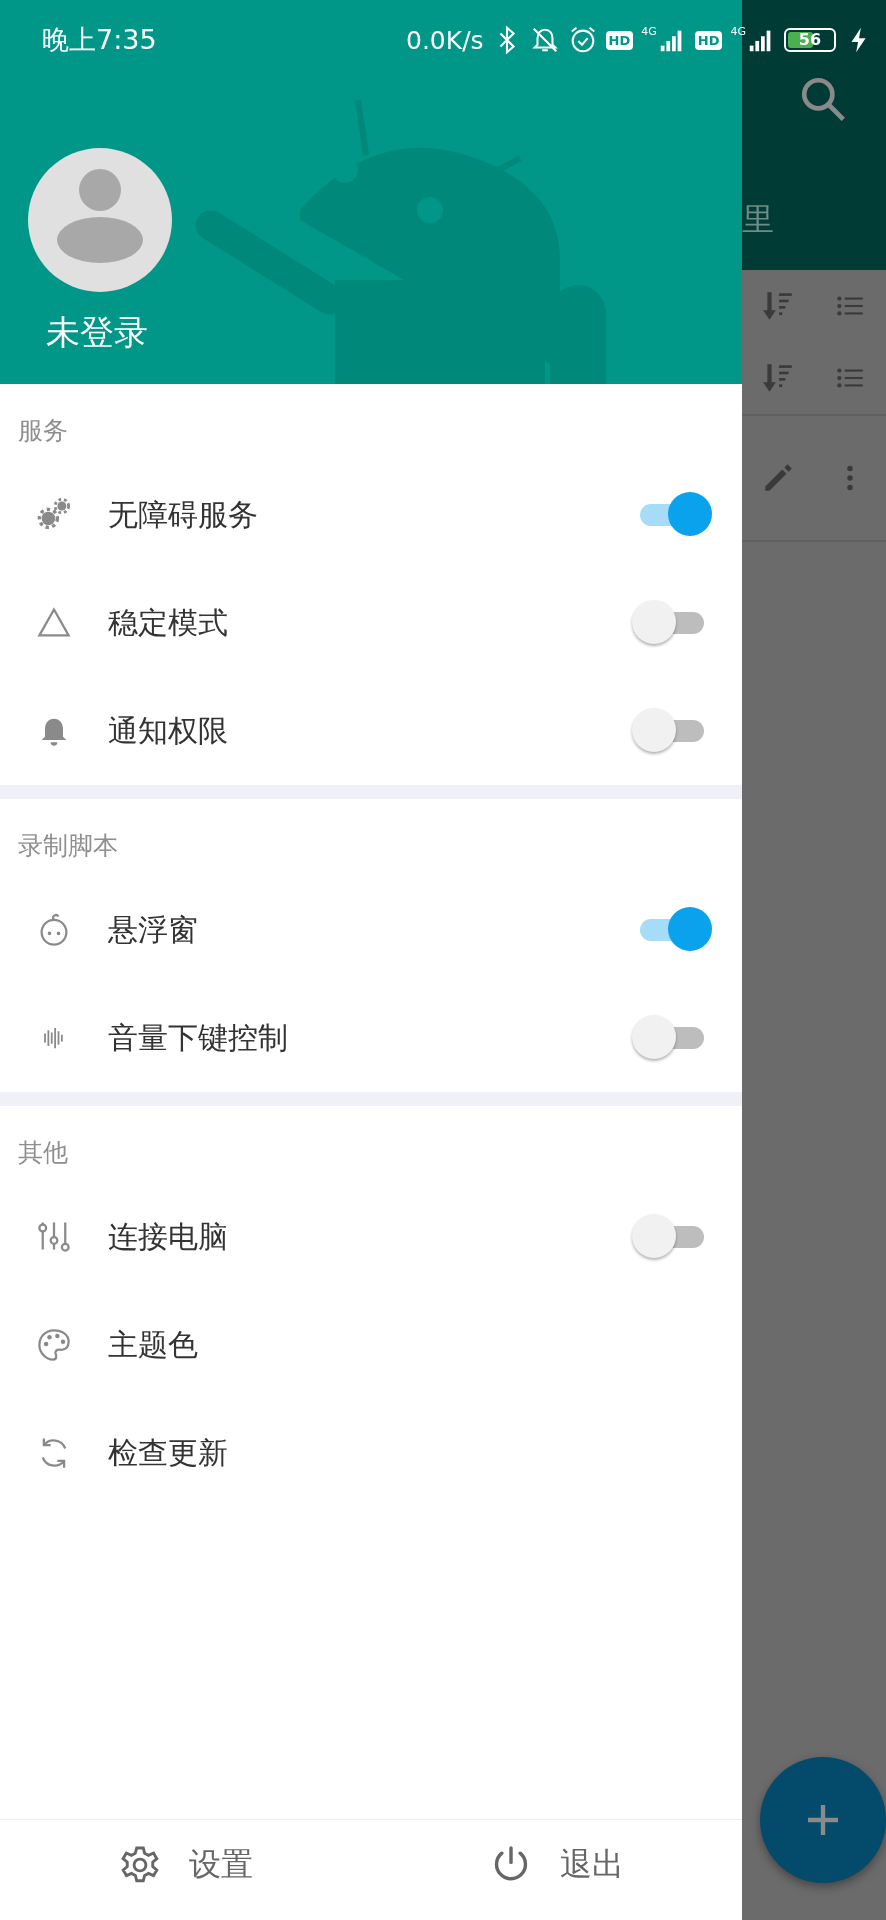  What do you see at coordinates (370, 731) in the screenshot?
I see `menu-item: 通知权限` at bounding box center [370, 731].